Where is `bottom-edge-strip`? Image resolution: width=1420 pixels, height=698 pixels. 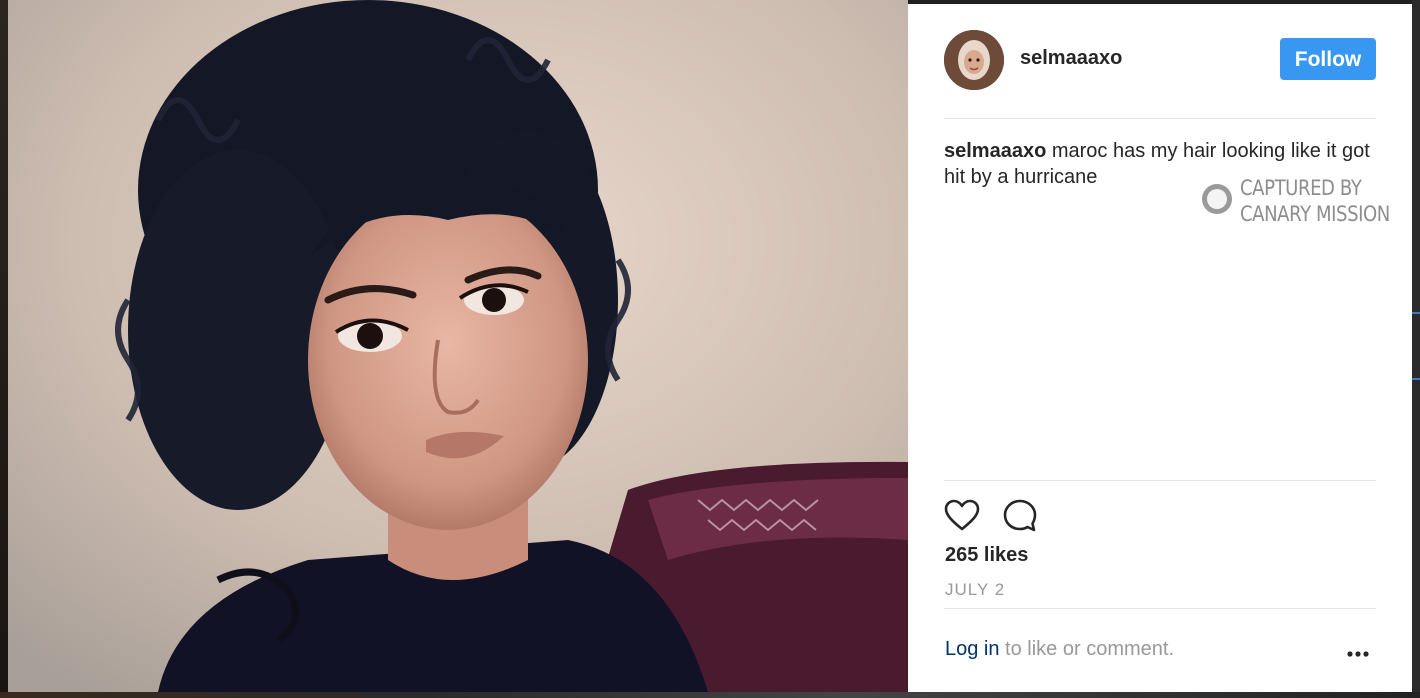 bottom-edge-strip is located at coordinates (710, 695).